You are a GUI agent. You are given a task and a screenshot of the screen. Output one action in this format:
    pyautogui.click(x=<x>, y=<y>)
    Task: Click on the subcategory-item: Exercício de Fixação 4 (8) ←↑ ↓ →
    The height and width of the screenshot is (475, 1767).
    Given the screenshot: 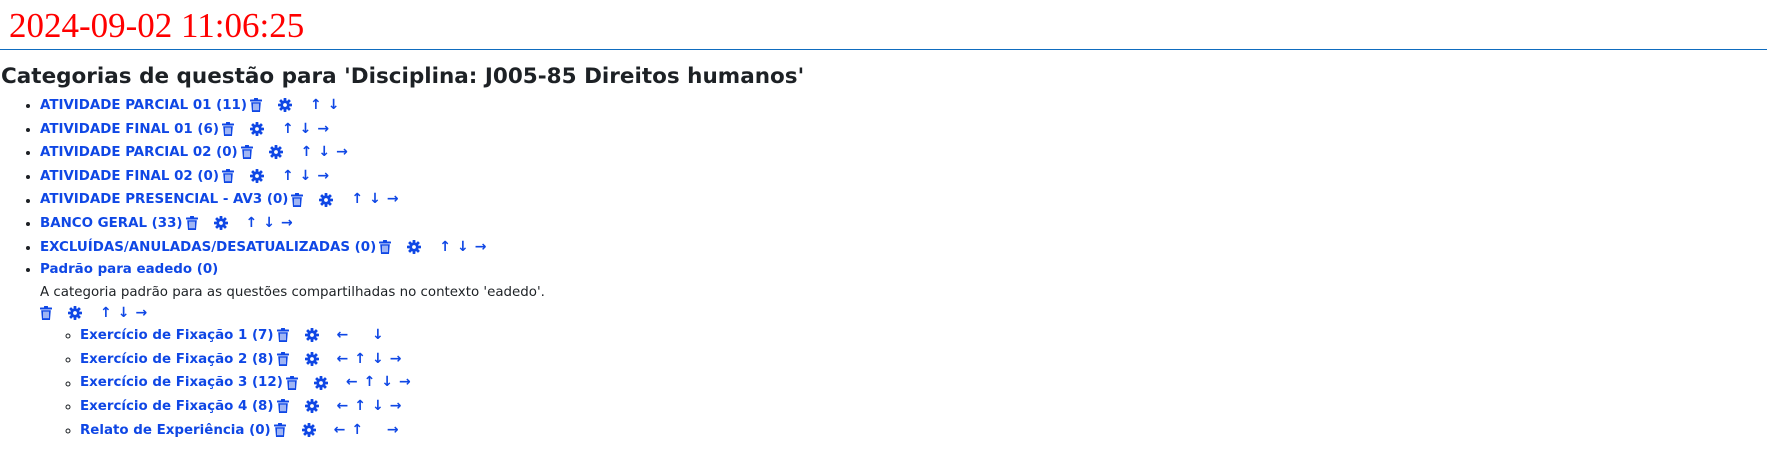 What is the action you would take?
    pyautogui.click(x=923, y=407)
    